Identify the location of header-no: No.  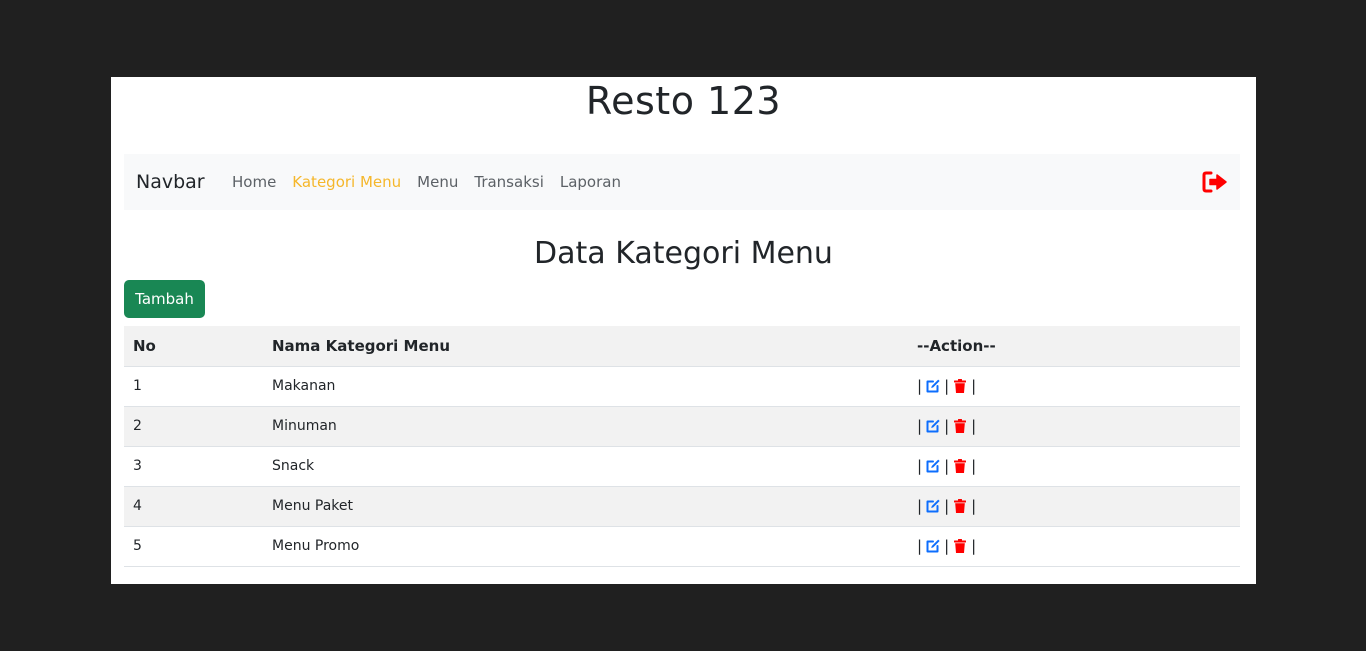
(193, 346).